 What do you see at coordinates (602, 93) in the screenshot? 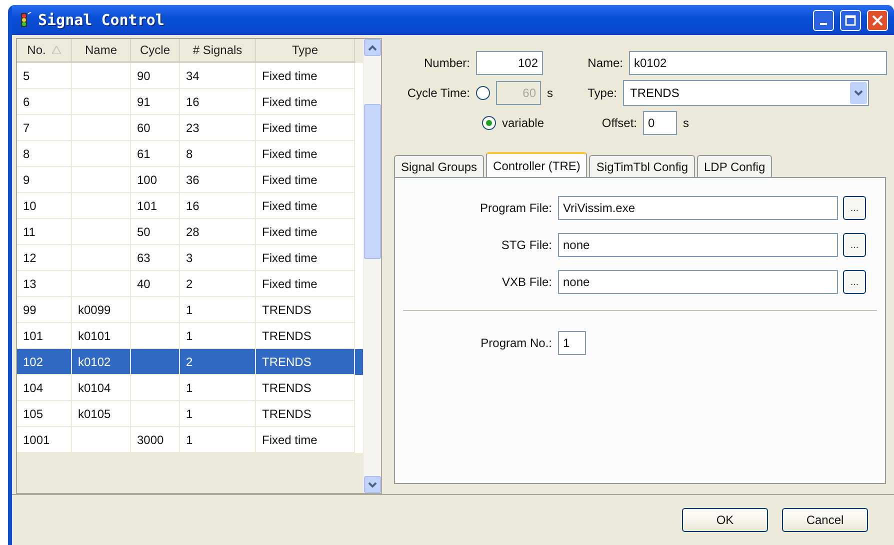
I see `type-label: Type:` at bounding box center [602, 93].